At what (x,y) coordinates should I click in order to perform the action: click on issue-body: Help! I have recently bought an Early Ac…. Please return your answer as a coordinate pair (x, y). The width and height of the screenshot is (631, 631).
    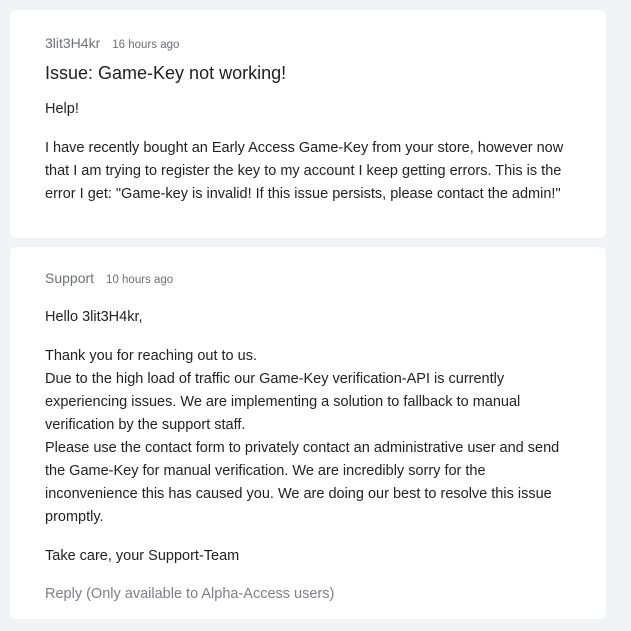
    Looking at the image, I should click on (308, 152).